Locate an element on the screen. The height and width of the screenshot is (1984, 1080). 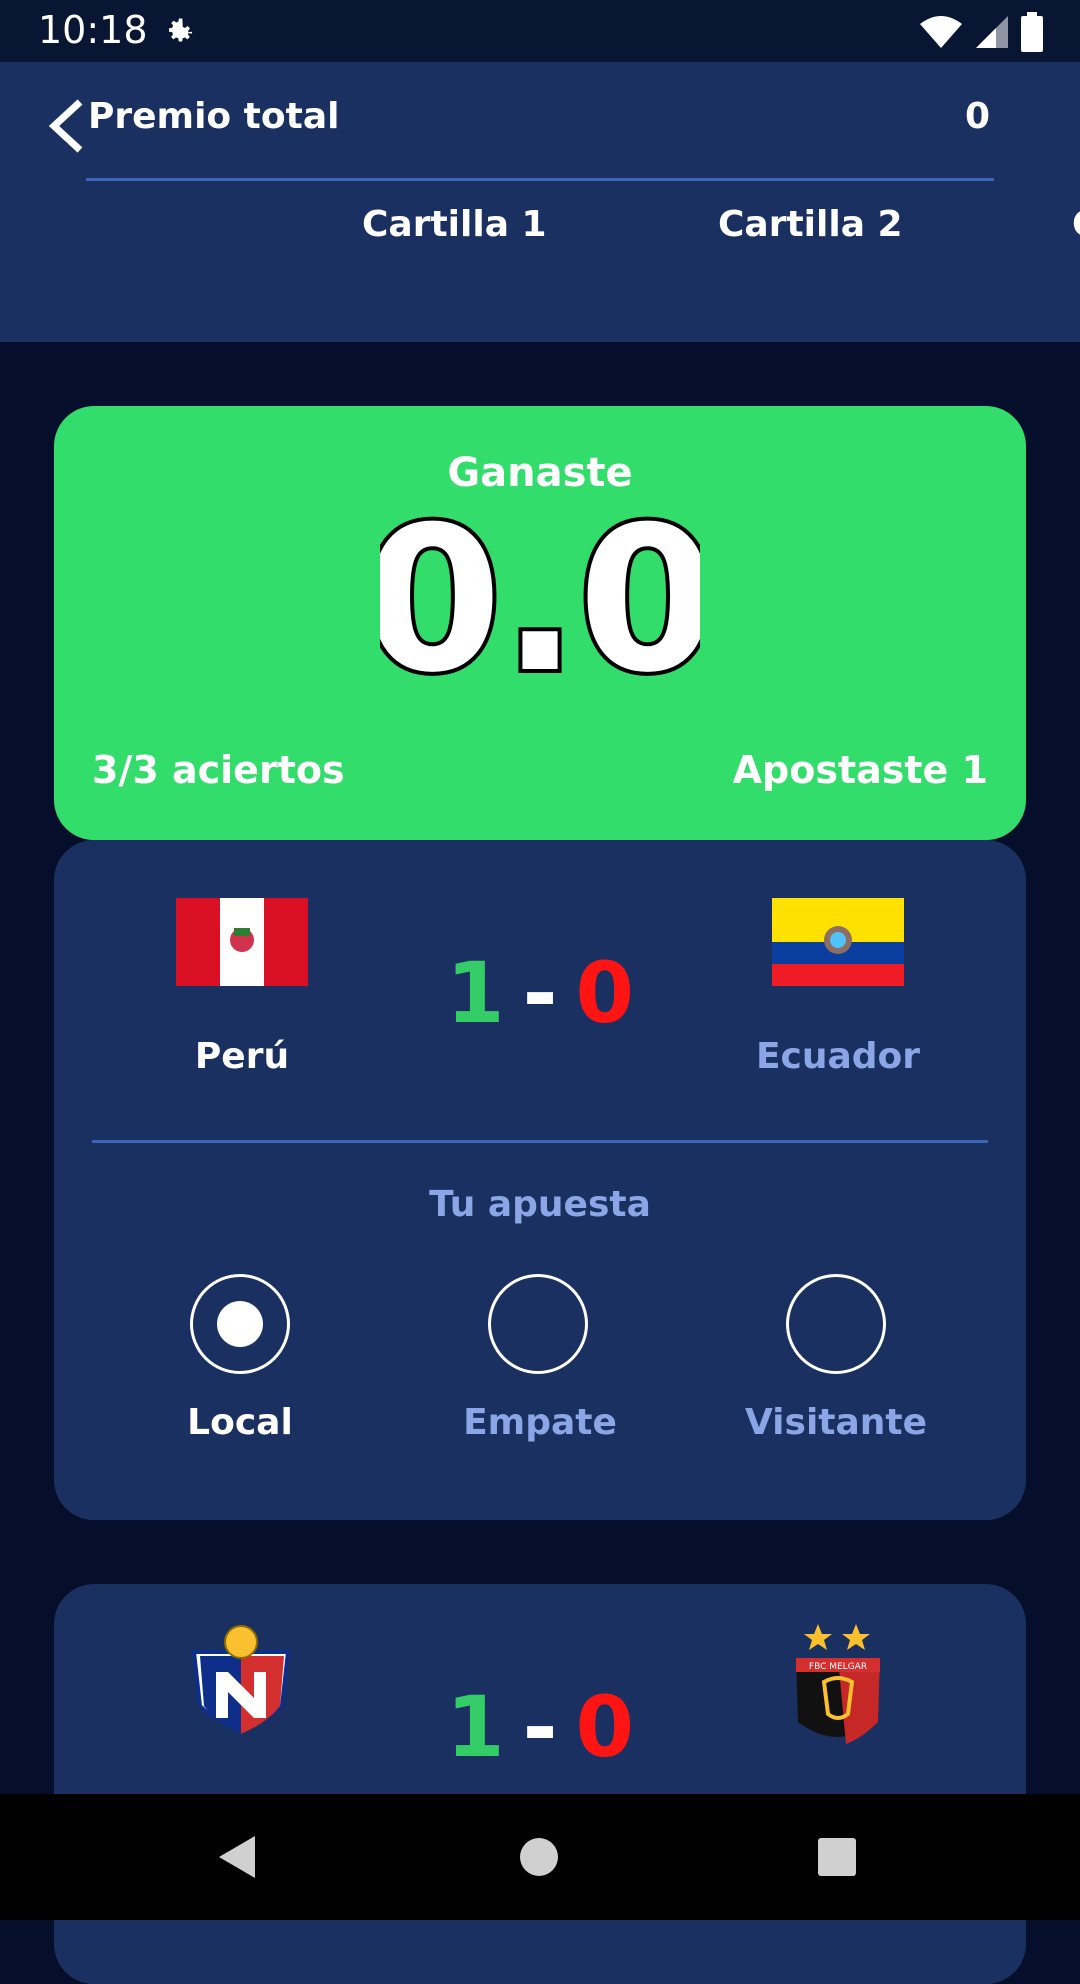
radio-local is located at coordinates (240, 1324).